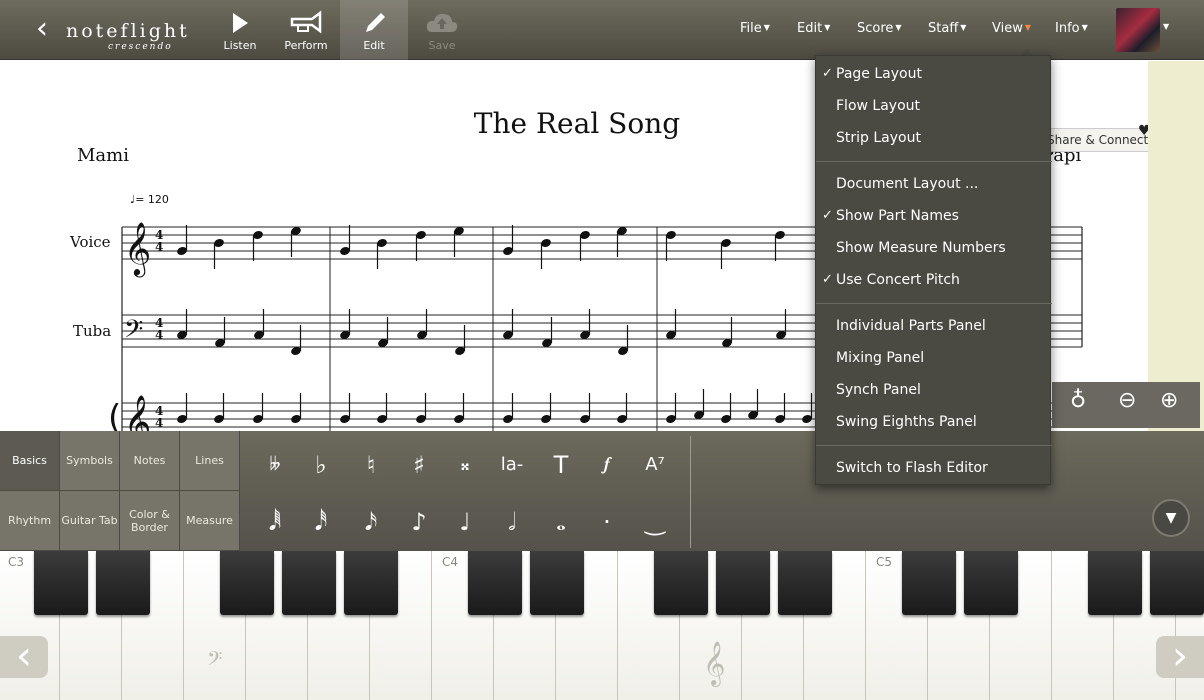  I want to click on natural-tool: ♮, so click(371, 465).